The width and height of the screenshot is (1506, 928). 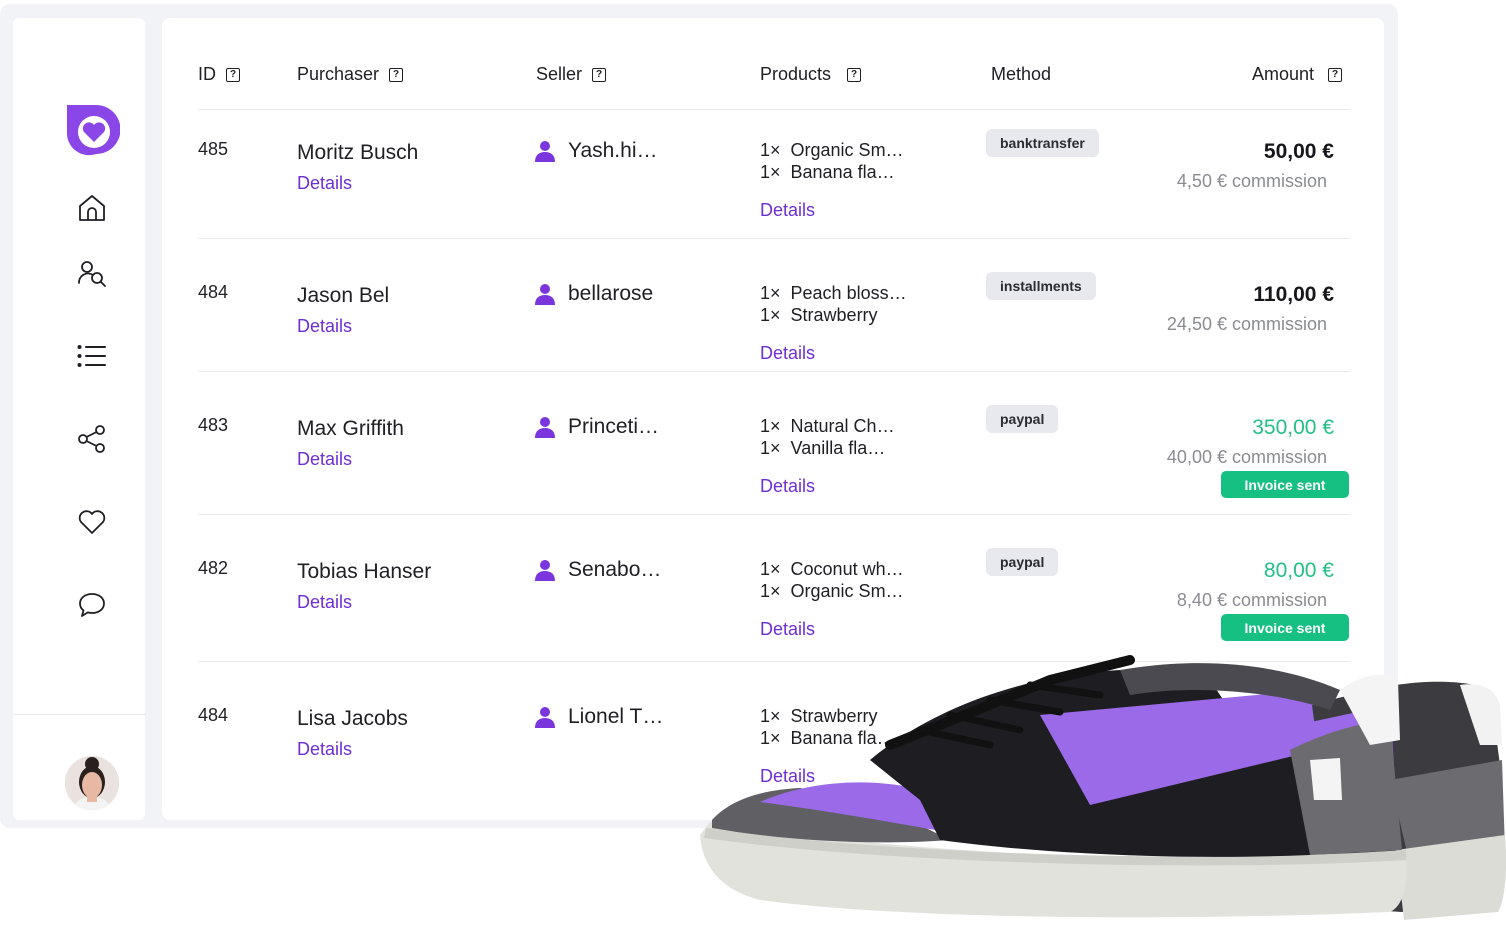 What do you see at coordinates (611, 293) in the screenshot?
I see `seller-name: bellarose` at bounding box center [611, 293].